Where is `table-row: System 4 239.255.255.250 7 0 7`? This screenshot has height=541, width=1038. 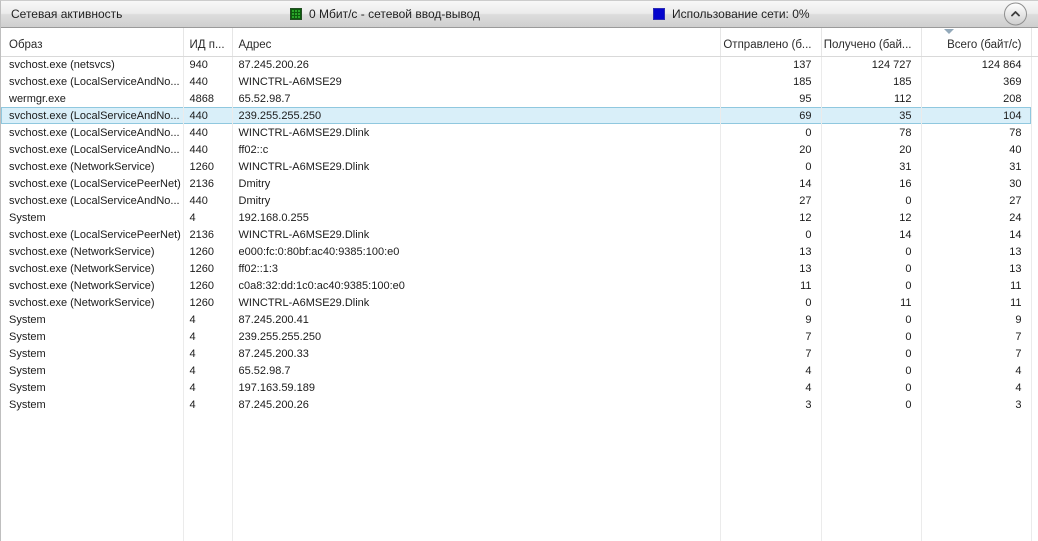
table-row: System 4 239.255.255.250 7 0 7 is located at coordinates (519, 336).